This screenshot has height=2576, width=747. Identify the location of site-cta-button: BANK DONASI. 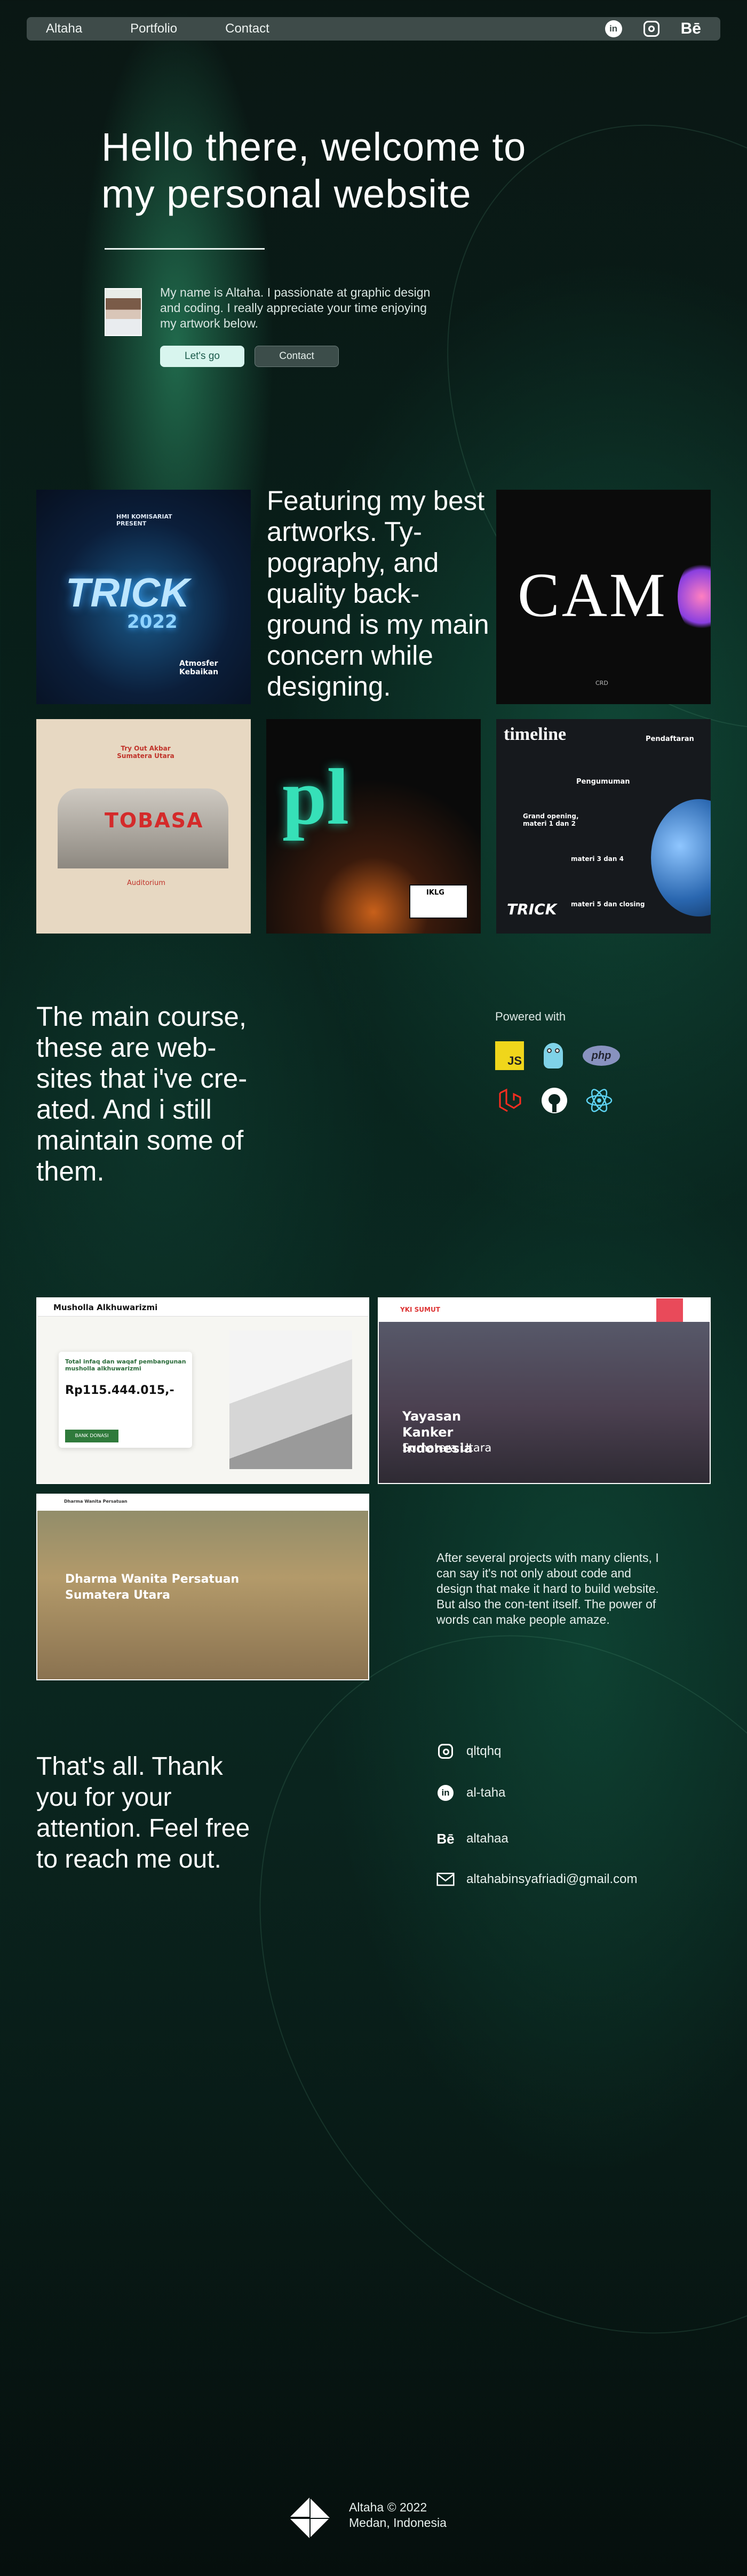
(91, 1436).